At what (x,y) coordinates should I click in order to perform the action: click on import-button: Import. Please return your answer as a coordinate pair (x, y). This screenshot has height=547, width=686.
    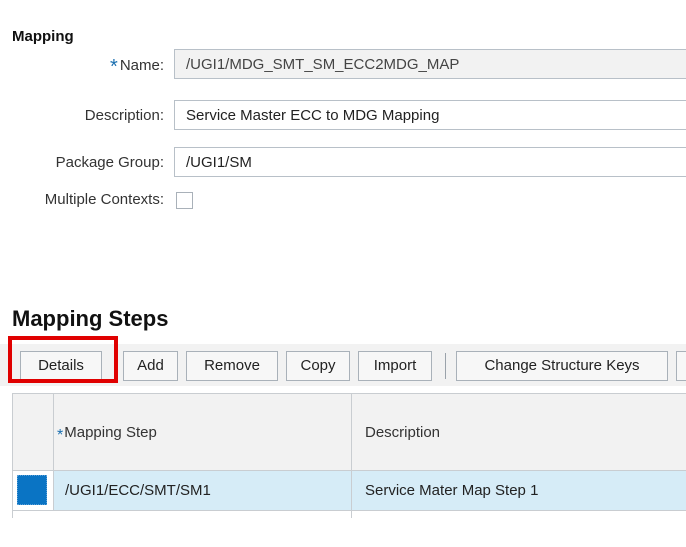
    Looking at the image, I should click on (395, 366).